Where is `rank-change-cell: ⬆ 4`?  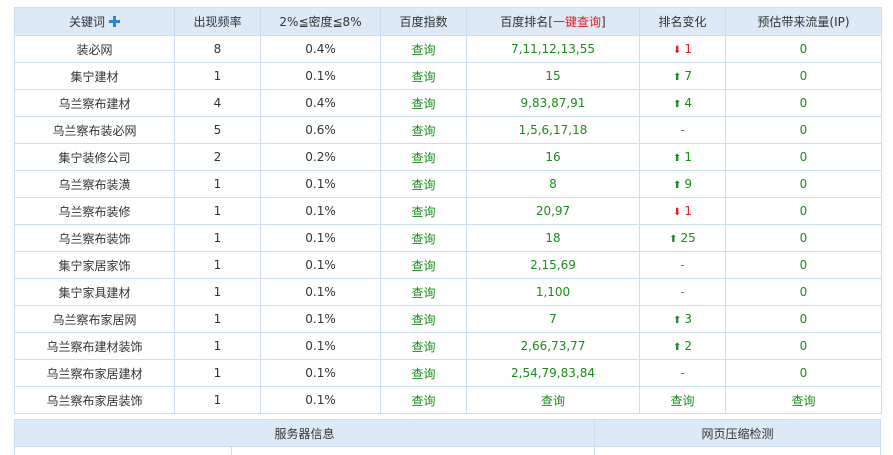 rank-change-cell: ⬆ 4 is located at coordinates (682, 103).